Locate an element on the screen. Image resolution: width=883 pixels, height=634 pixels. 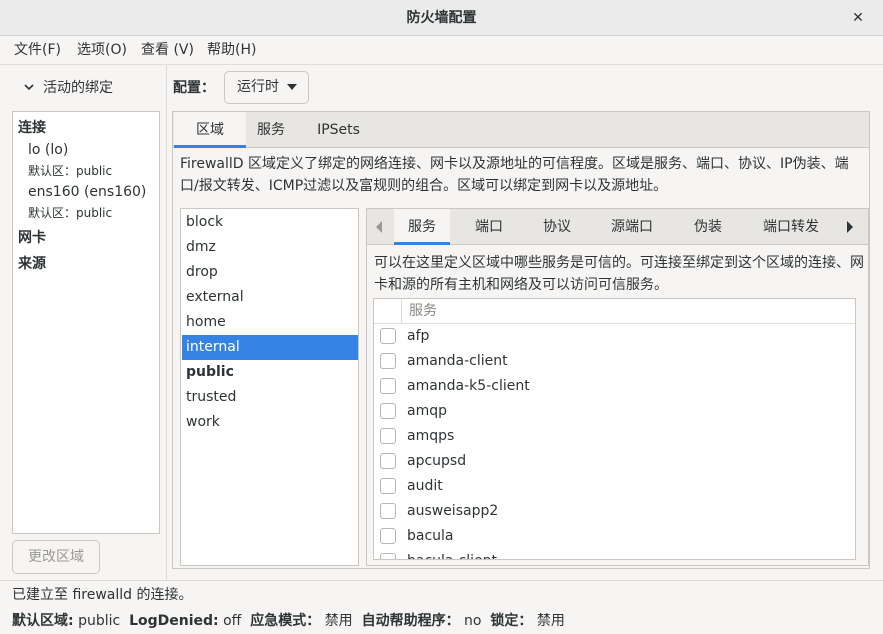
table-row: audit is located at coordinates (614, 486).